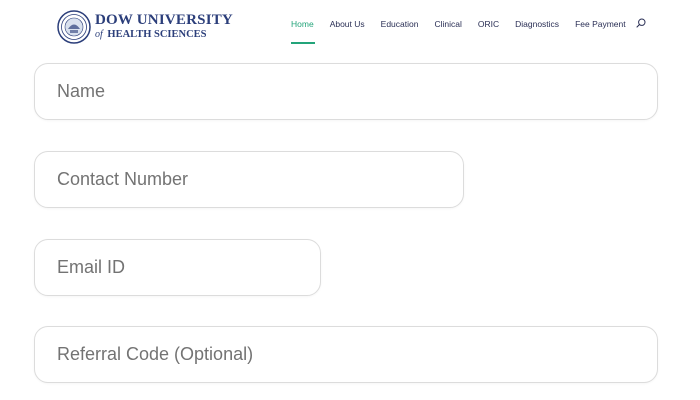 This screenshot has width=700, height=400. I want to click on email-field, so click(177, 267).